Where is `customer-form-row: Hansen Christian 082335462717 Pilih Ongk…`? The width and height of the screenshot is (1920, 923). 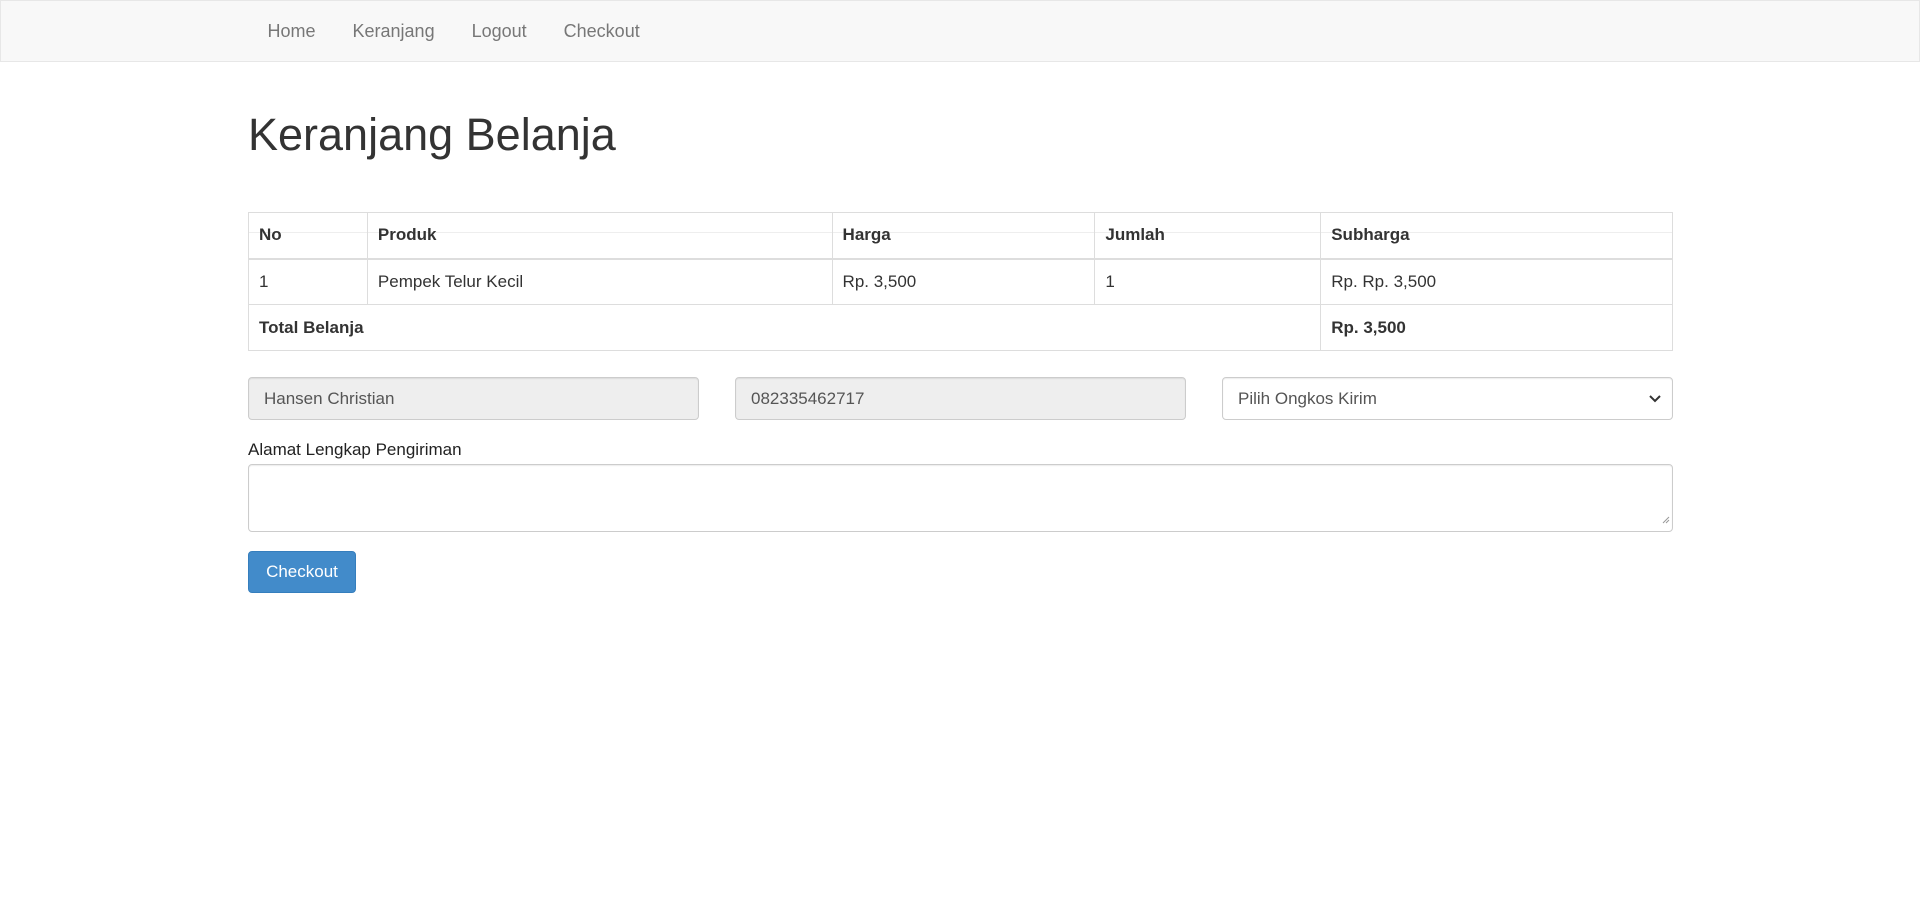 customer-form-row: Hansen Christian 082335462717 Pilih Ongk… is located at coordinates (960, 398).